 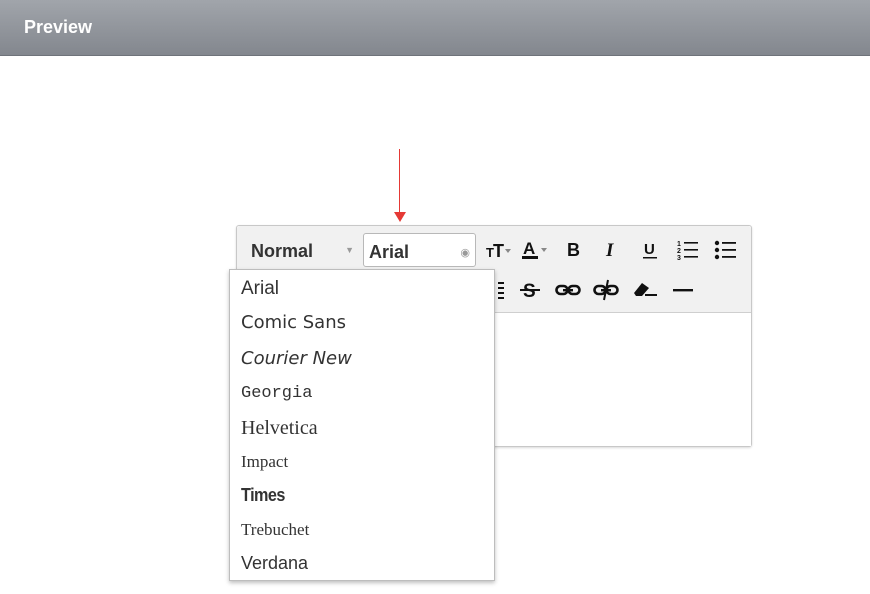 What do you see at coordinates (389, 252) in the screenshot?
I see `font-select-value: Arial` at bounding box center [389, 252].